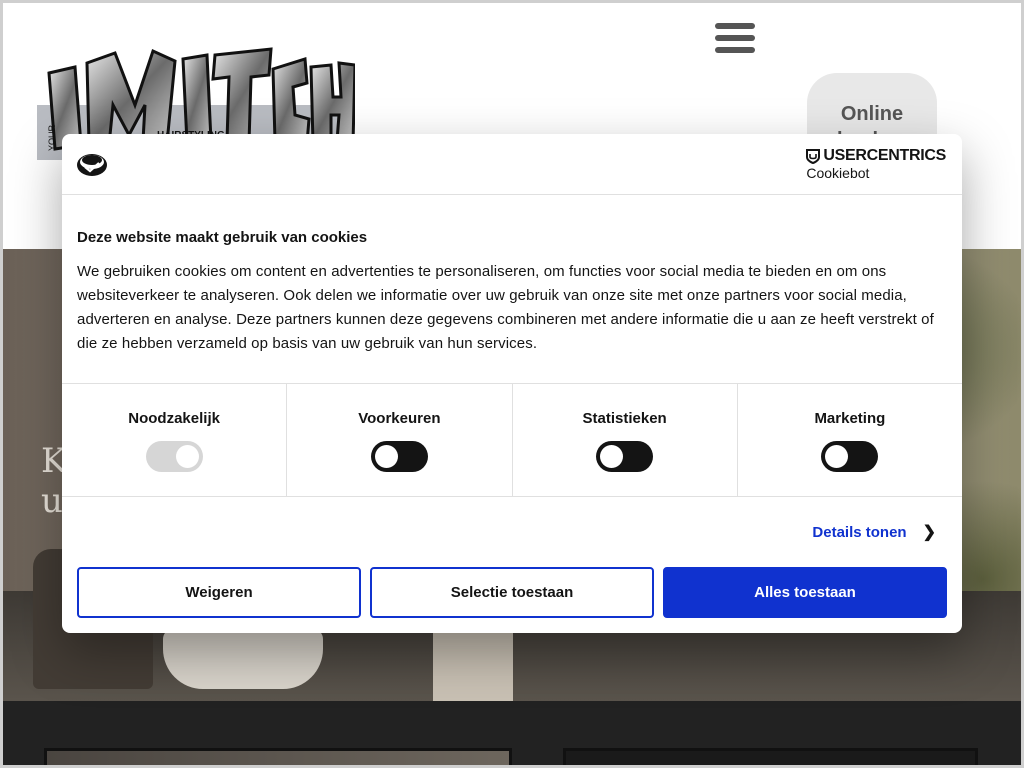 The height and width of the screenshot is (768, 1024). I want to click on category-statistics: Statistieken, so click(625, 440).